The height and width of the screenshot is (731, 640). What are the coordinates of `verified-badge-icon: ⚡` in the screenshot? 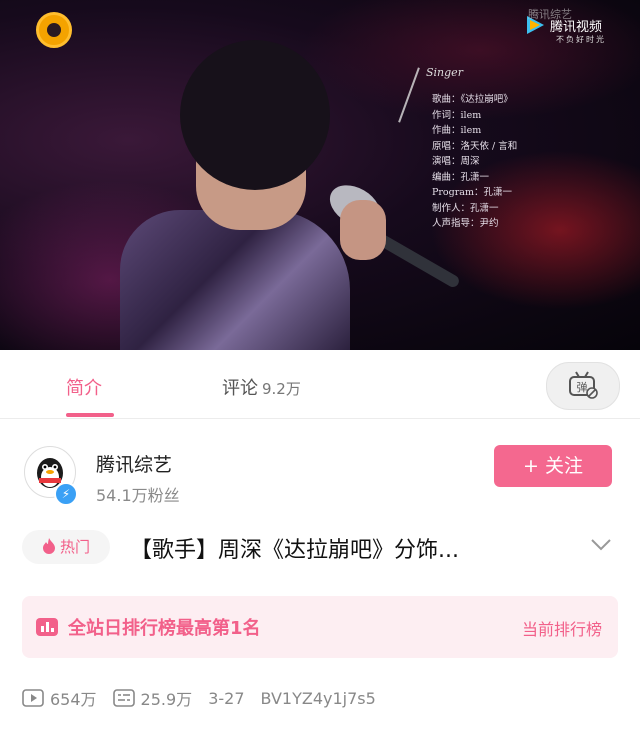 It's located at (66, 494).